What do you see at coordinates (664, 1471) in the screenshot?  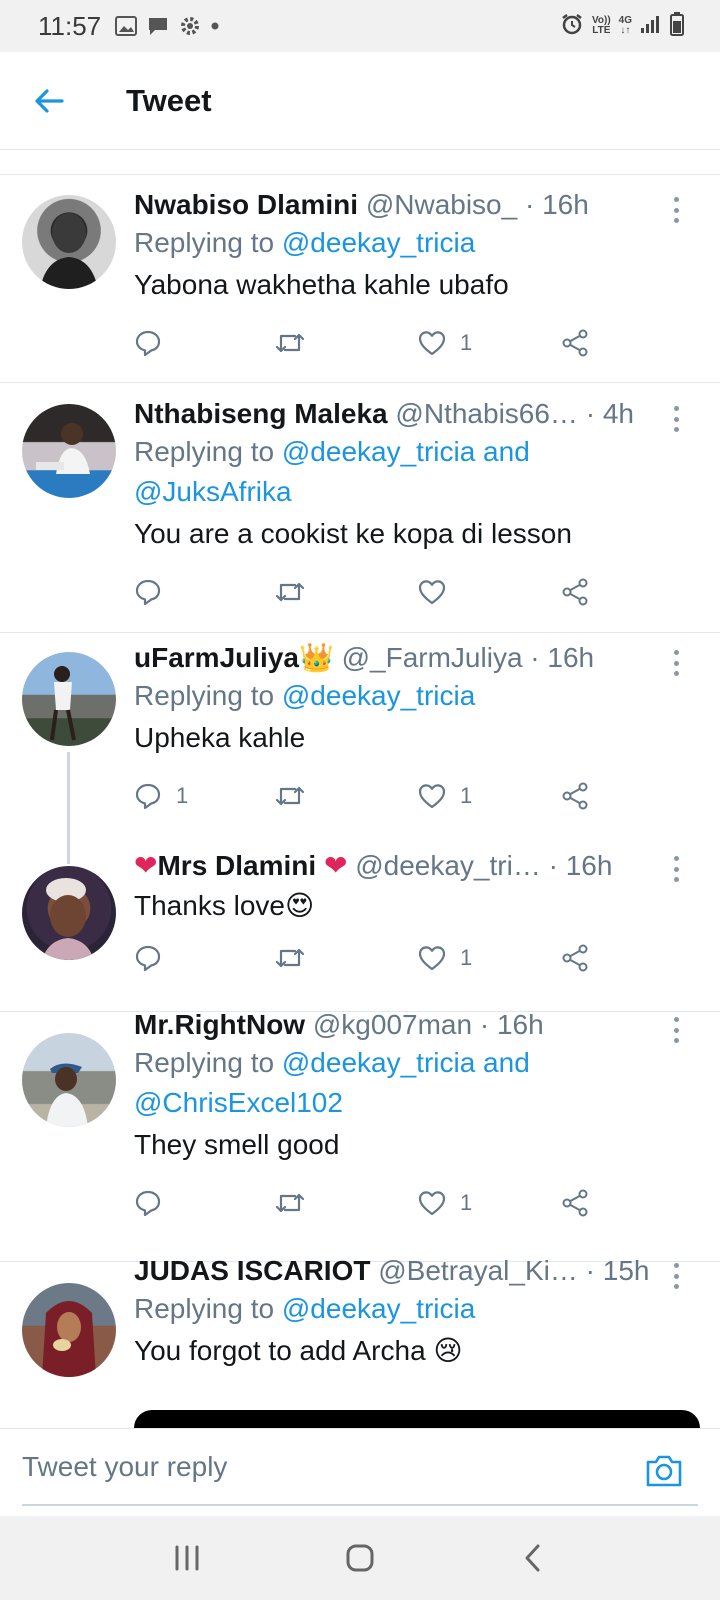 I see `camera-icon` at bounding box center [664, 1471].